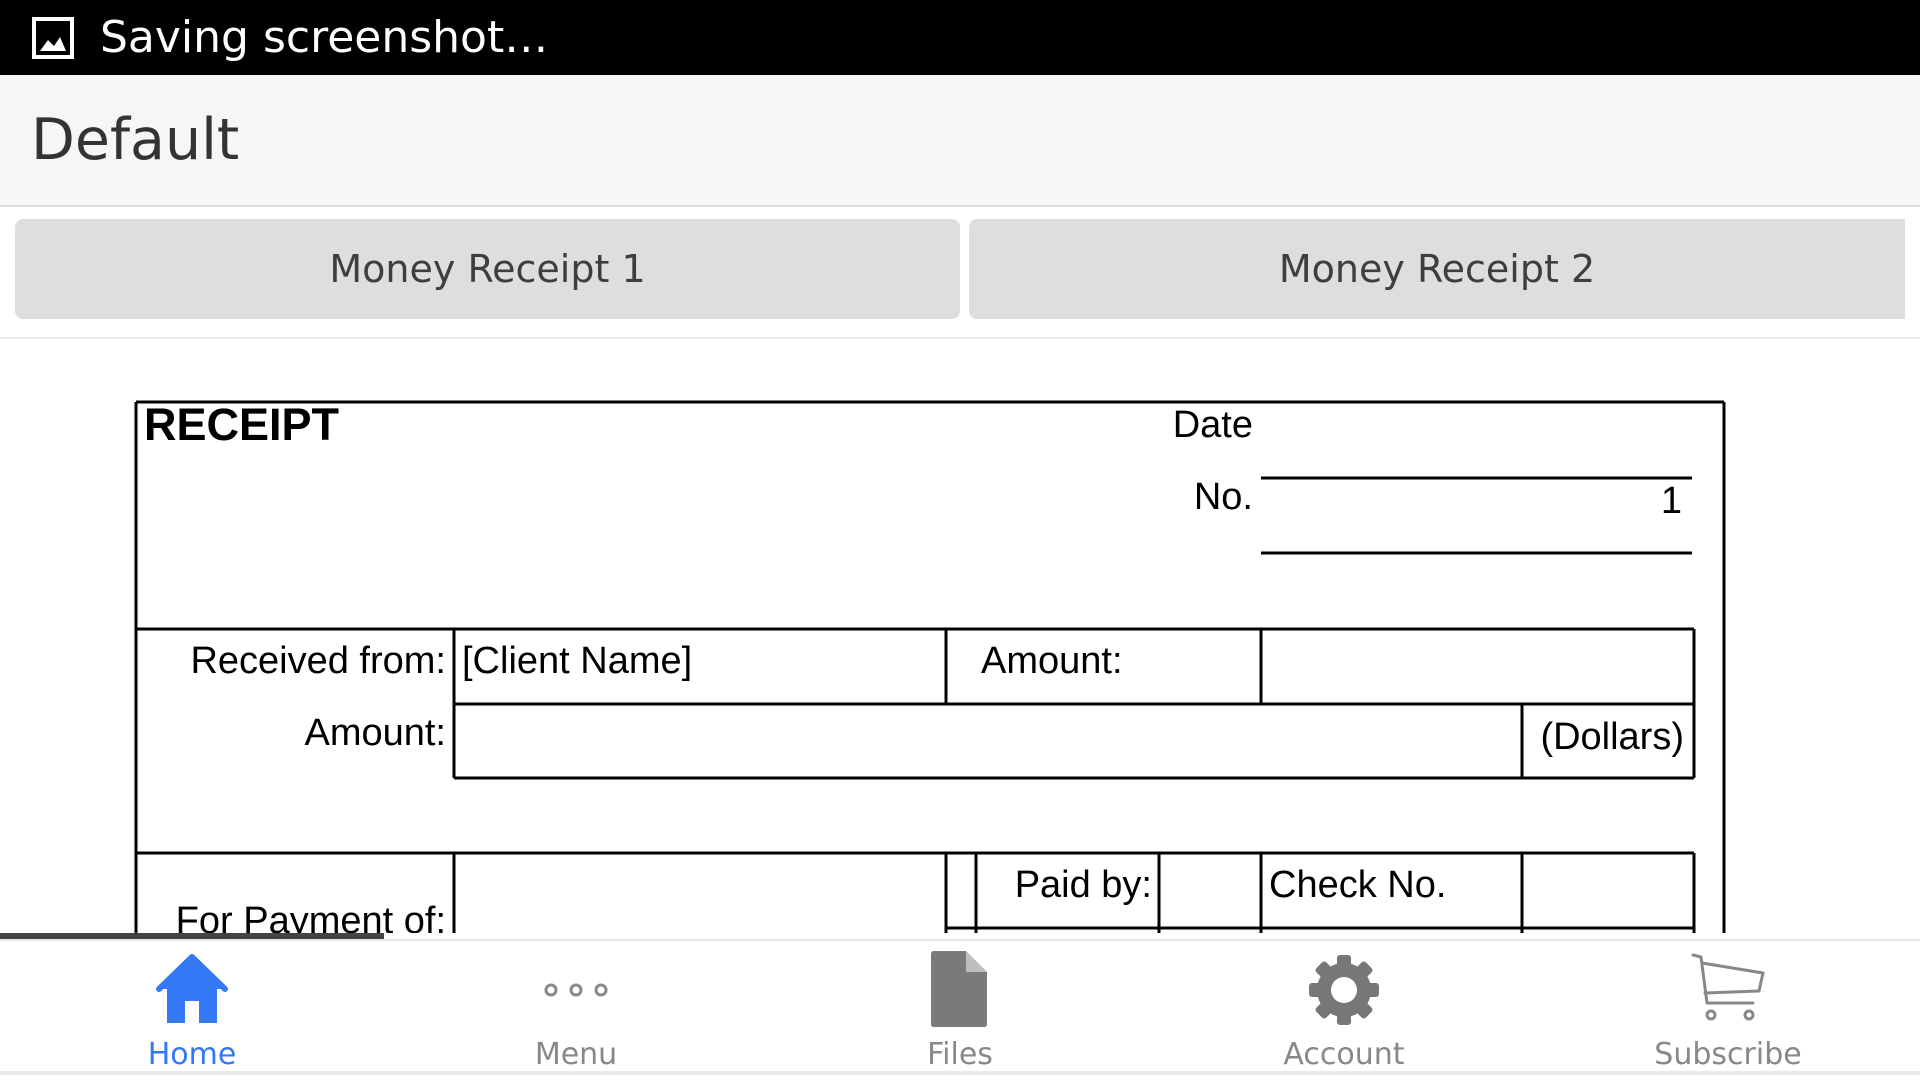  I want to click on for-payment-label: For Payment of:, so click(311, 916).